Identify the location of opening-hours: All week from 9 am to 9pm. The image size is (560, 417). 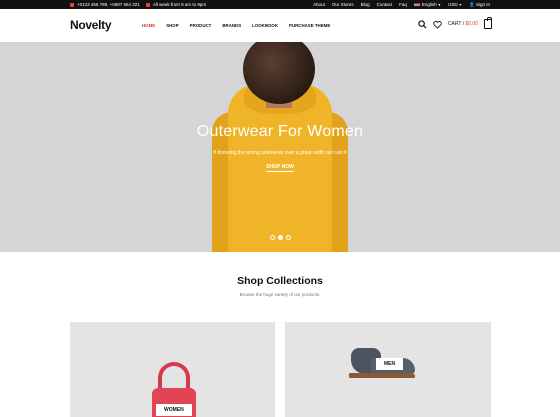
(179, 4).